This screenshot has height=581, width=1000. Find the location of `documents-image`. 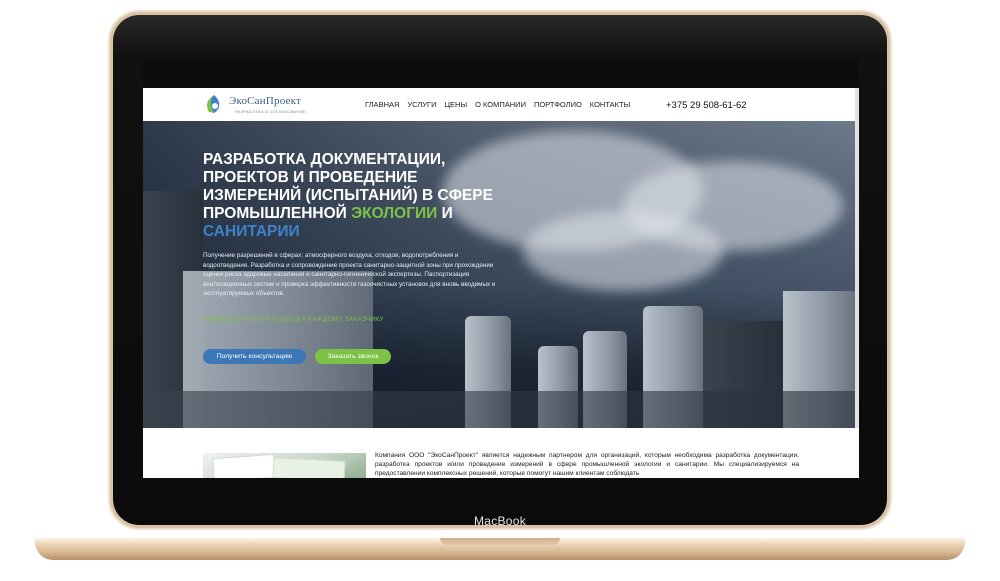

documents-image is located at coordinates (284, 465).